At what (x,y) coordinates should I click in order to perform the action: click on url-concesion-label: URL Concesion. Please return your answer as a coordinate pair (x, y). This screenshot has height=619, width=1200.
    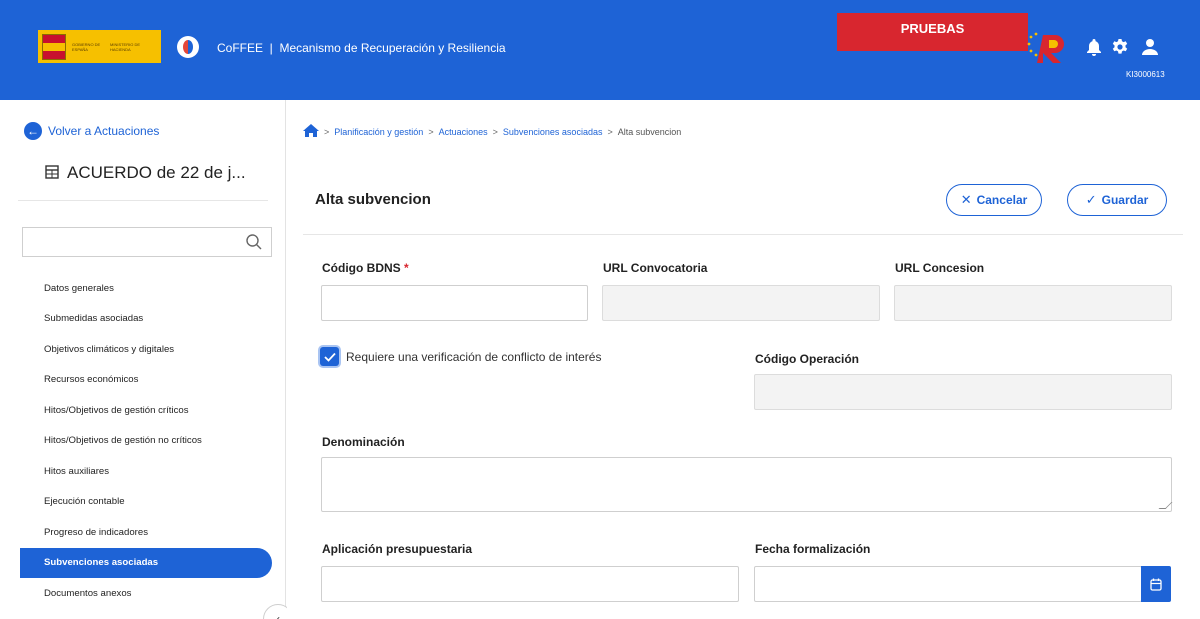
    Looking at the image, I should click on (940, 268).